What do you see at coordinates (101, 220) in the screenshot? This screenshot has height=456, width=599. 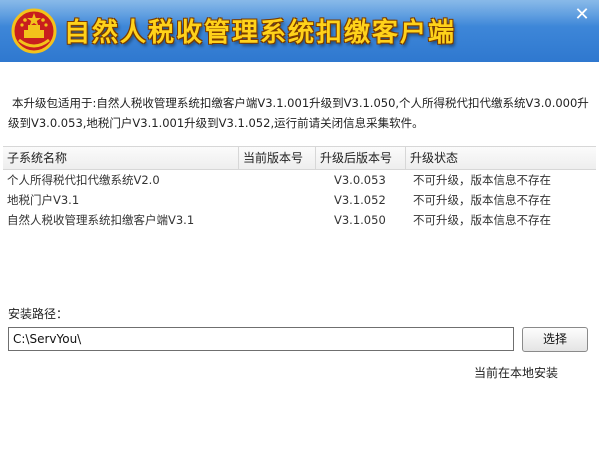 I see `cell-name: 自然人税收管理系统扣缴客户端V3.1` at bounding box center [101, 220].